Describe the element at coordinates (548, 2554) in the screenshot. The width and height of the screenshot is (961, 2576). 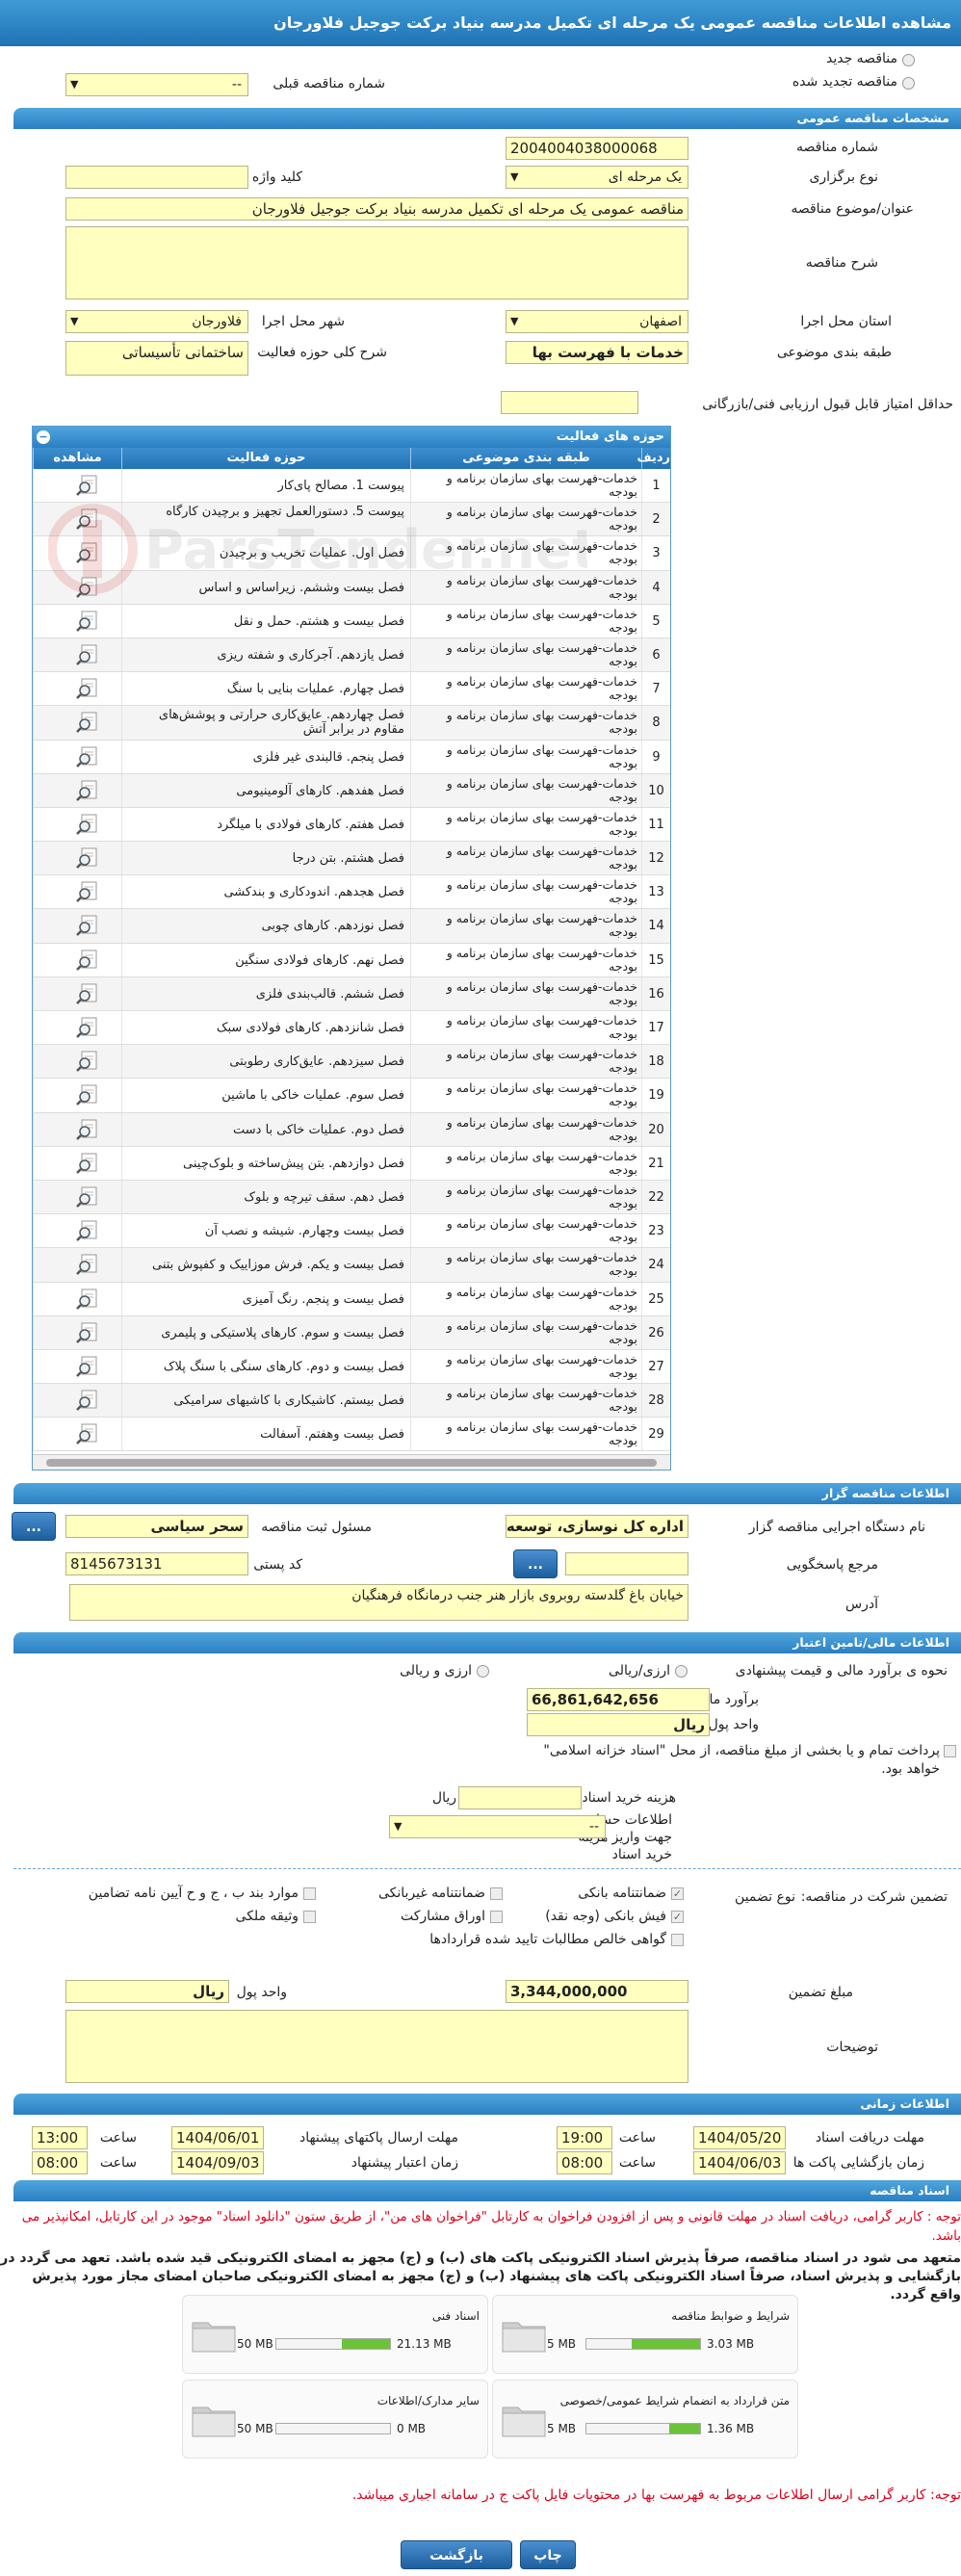
I see `print-button: چاپ` at that location.